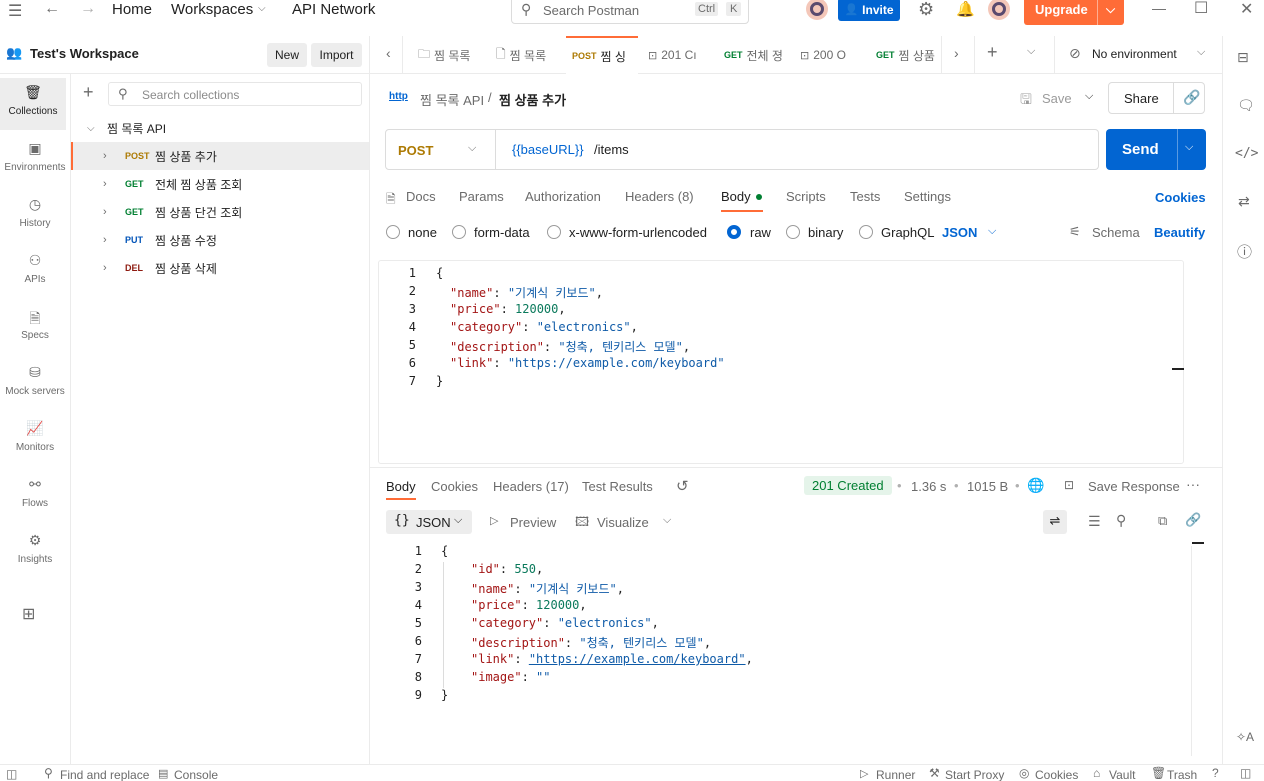 The width and height of the screenshot is (1264, 781). Describe the element at coordinates (454, 486) in the screenshot. I see `resp-tab-cookies: Cookies` at that location.